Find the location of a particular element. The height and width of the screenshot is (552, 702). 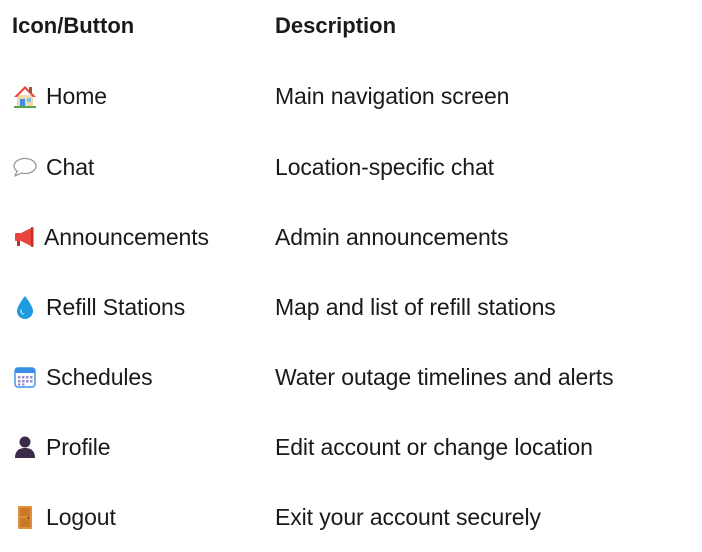

person-icon is located at coordinates (25, 447).